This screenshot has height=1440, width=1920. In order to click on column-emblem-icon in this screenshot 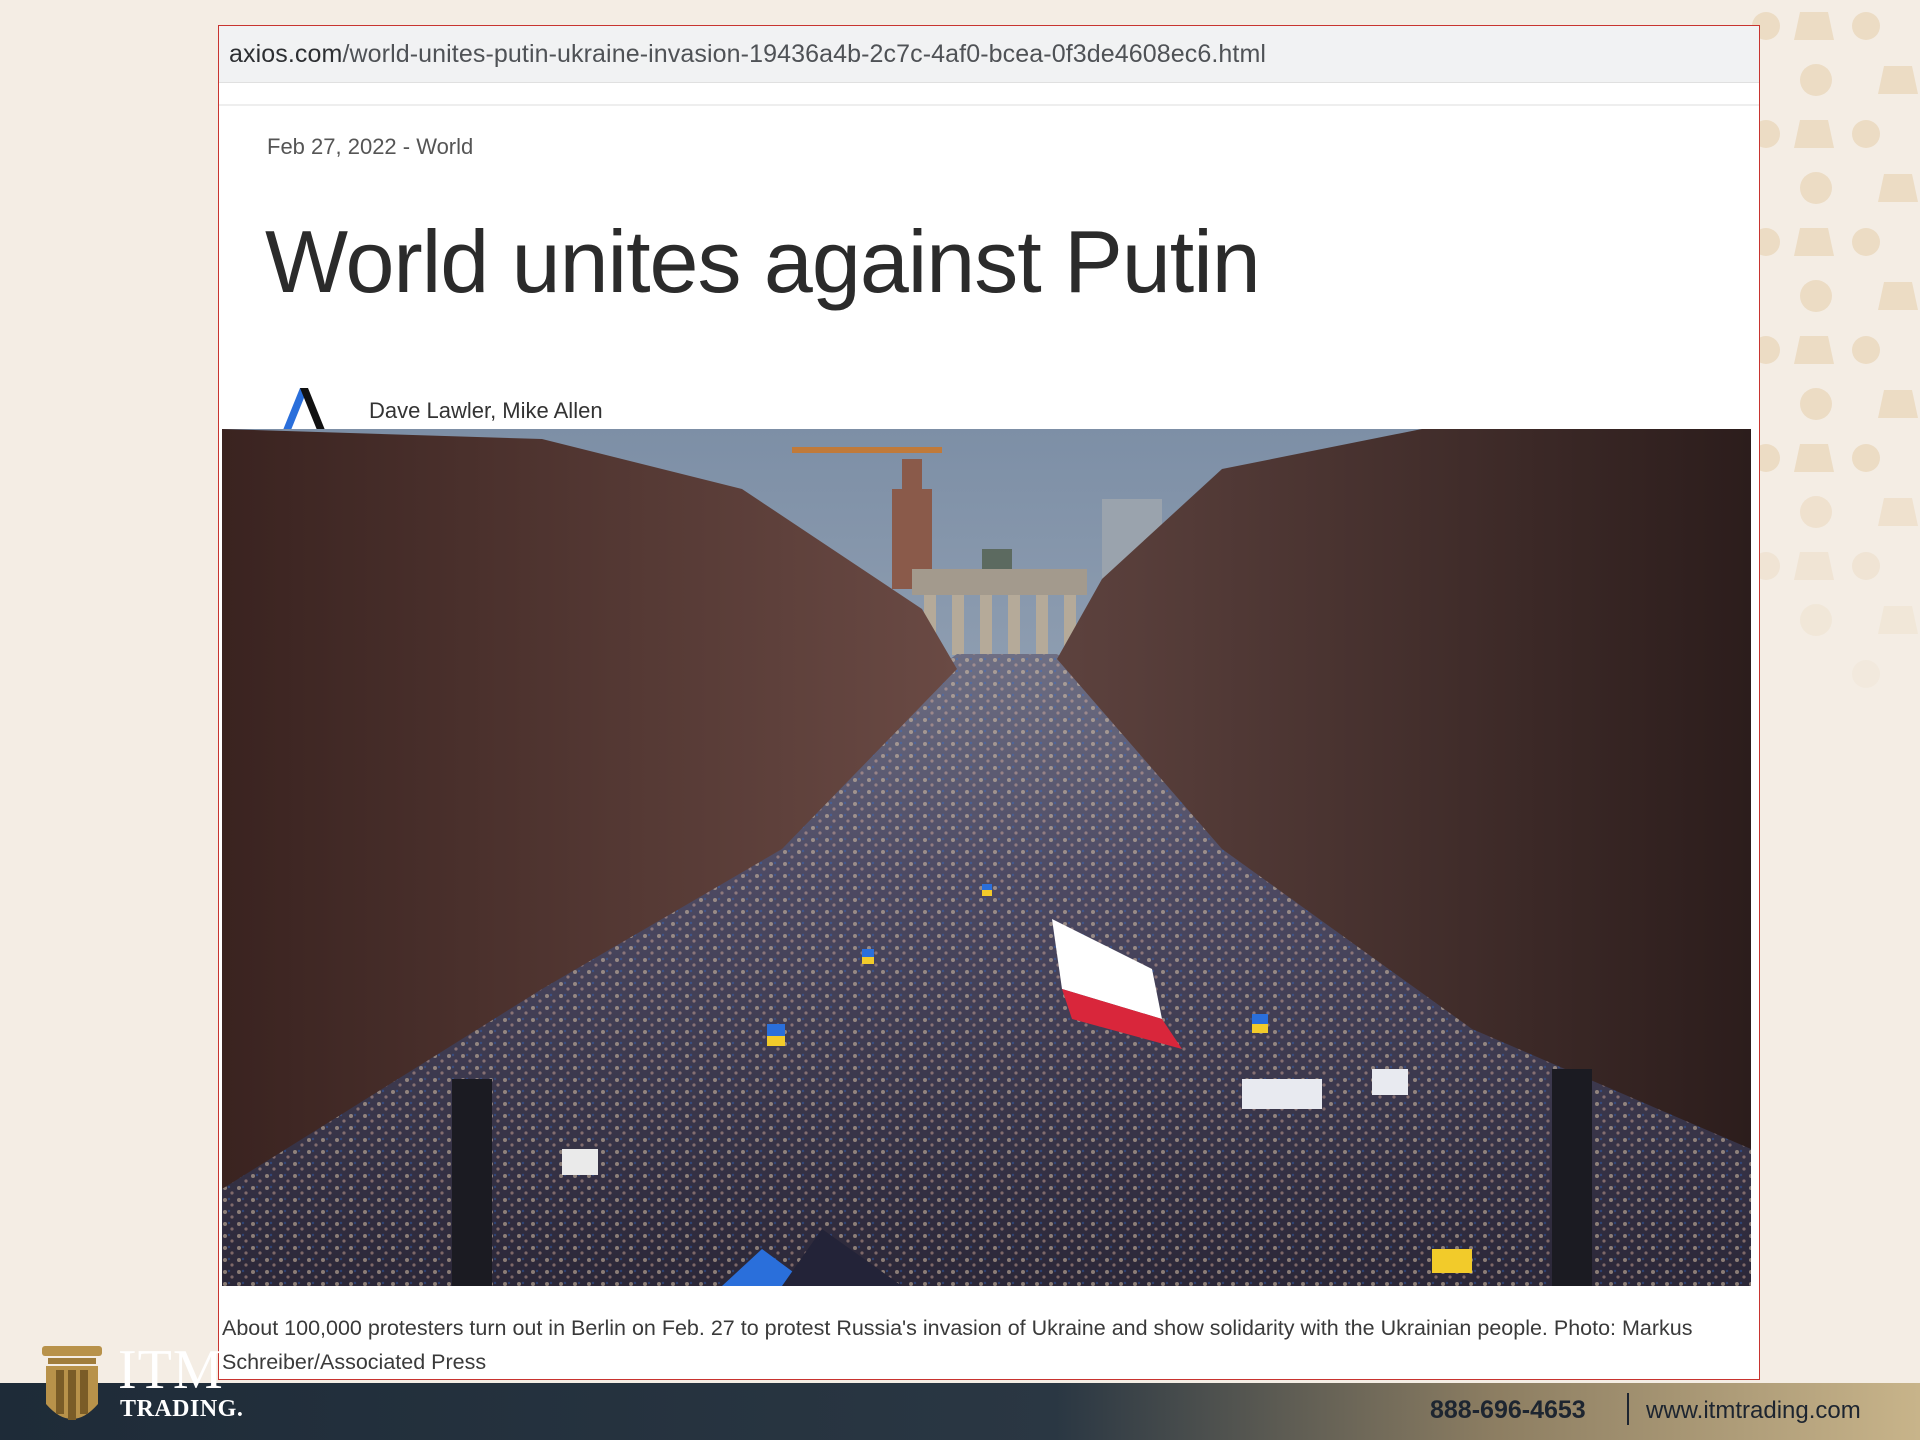, I will do `click(72, 1383)`.